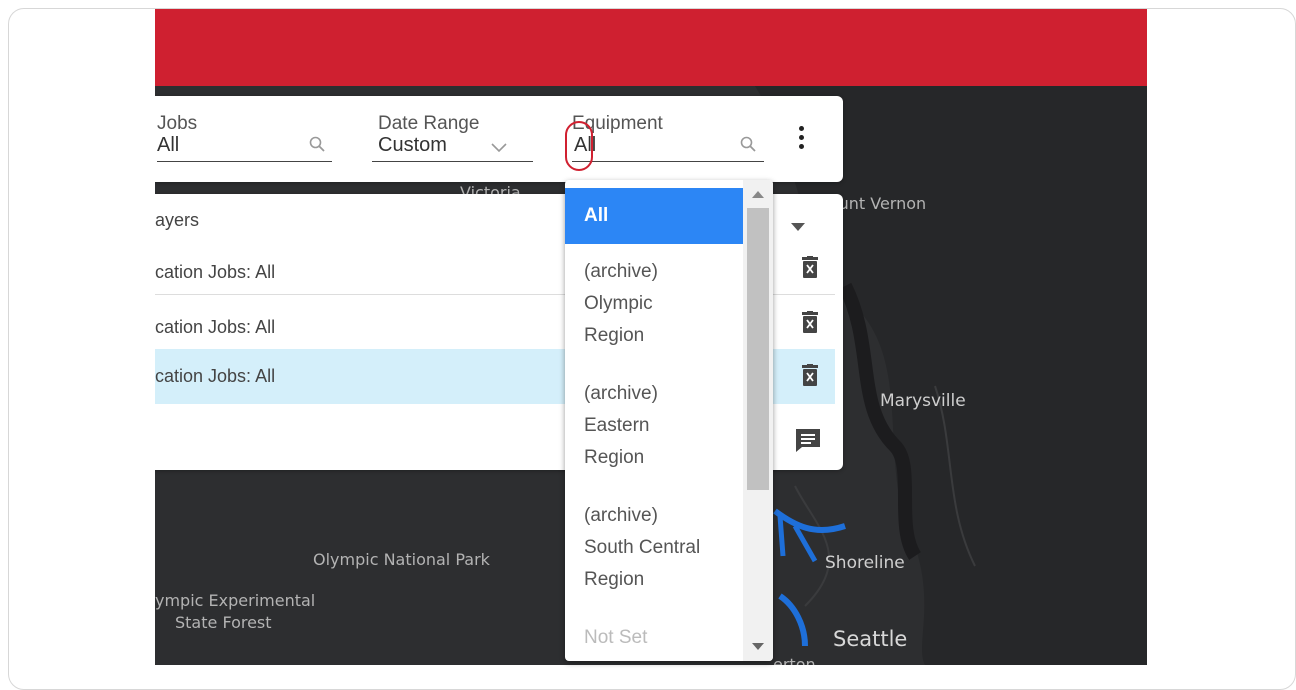 The height and width of the screenshot is (690, 1296). I want to click on equipment-filter-underline, so click(668, 161).